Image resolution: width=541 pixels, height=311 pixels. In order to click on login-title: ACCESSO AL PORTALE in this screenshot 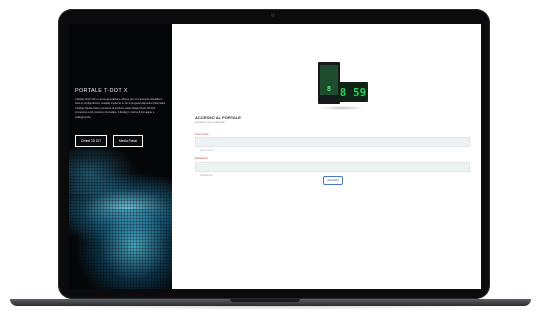, I will do `click(218, 117)`.